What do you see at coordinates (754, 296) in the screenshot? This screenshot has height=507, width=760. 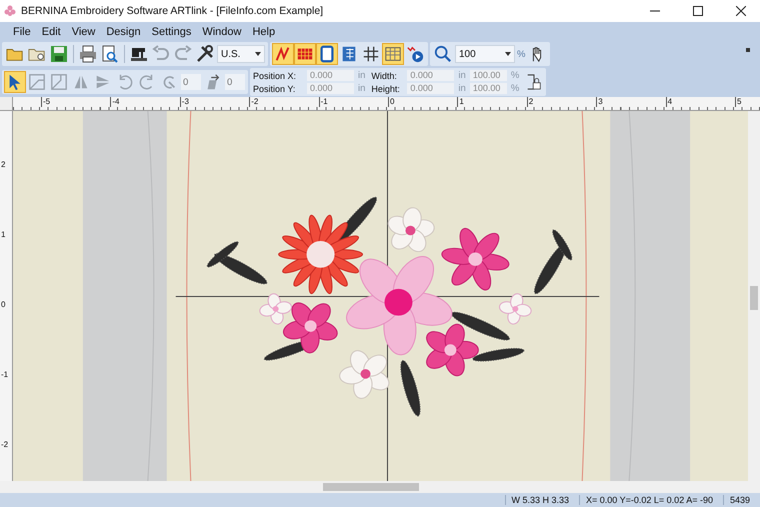 I see `vertical-scrollbar` at bounding box center [754, 296].